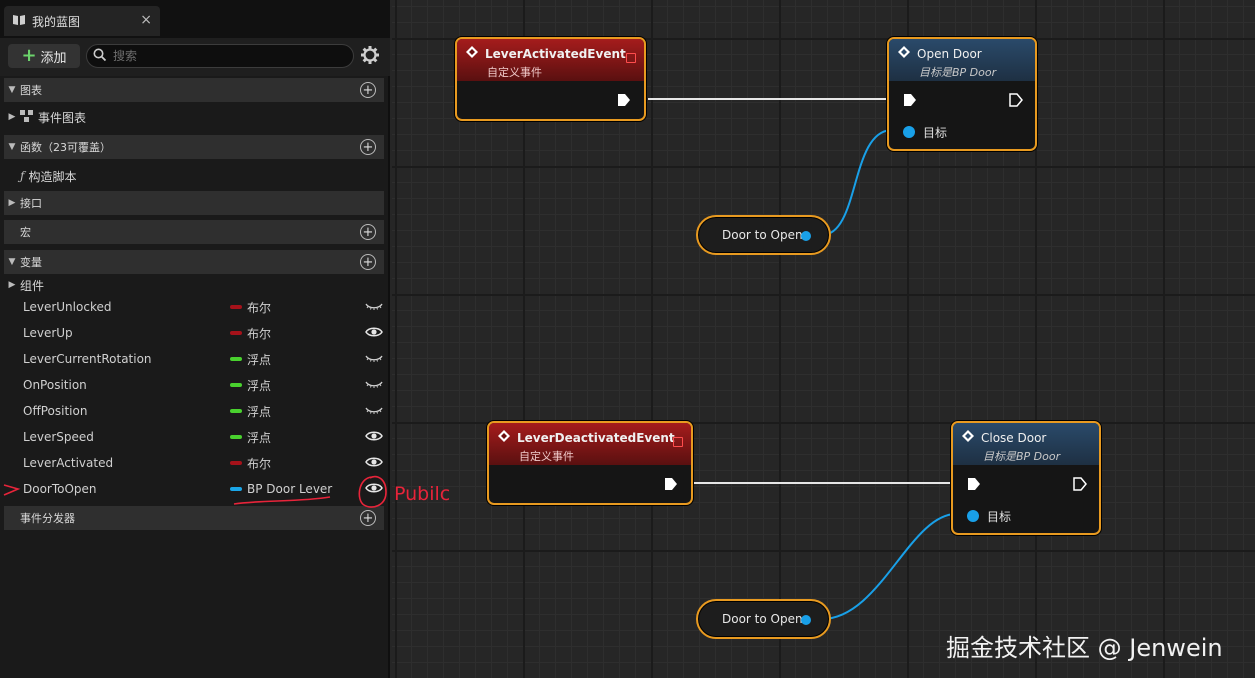  I want to click on node-header: Close Door 目标是BP Door, so click(1026, 444).